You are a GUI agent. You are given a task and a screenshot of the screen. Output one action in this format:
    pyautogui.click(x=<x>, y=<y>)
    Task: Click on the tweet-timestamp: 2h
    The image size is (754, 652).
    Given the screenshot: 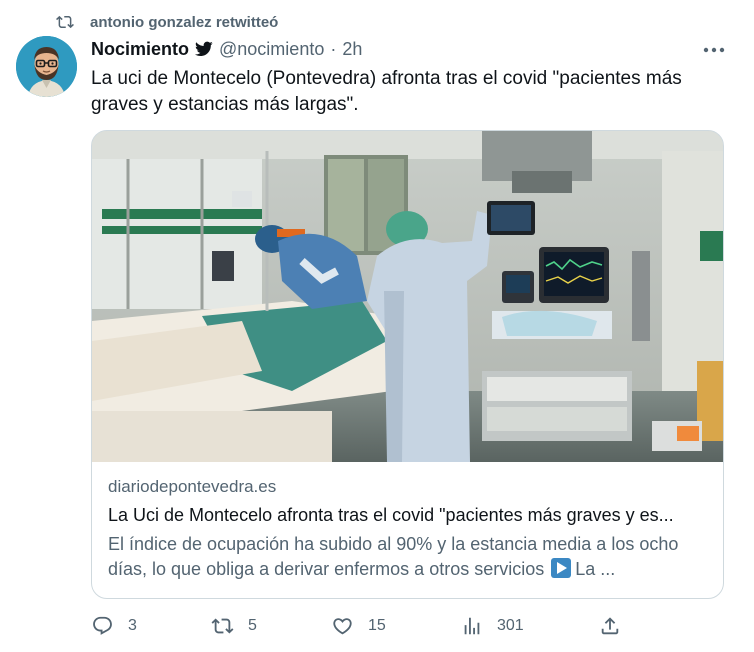 What is the action you would take?
    pyautogui.click(x=352, y=49)
    